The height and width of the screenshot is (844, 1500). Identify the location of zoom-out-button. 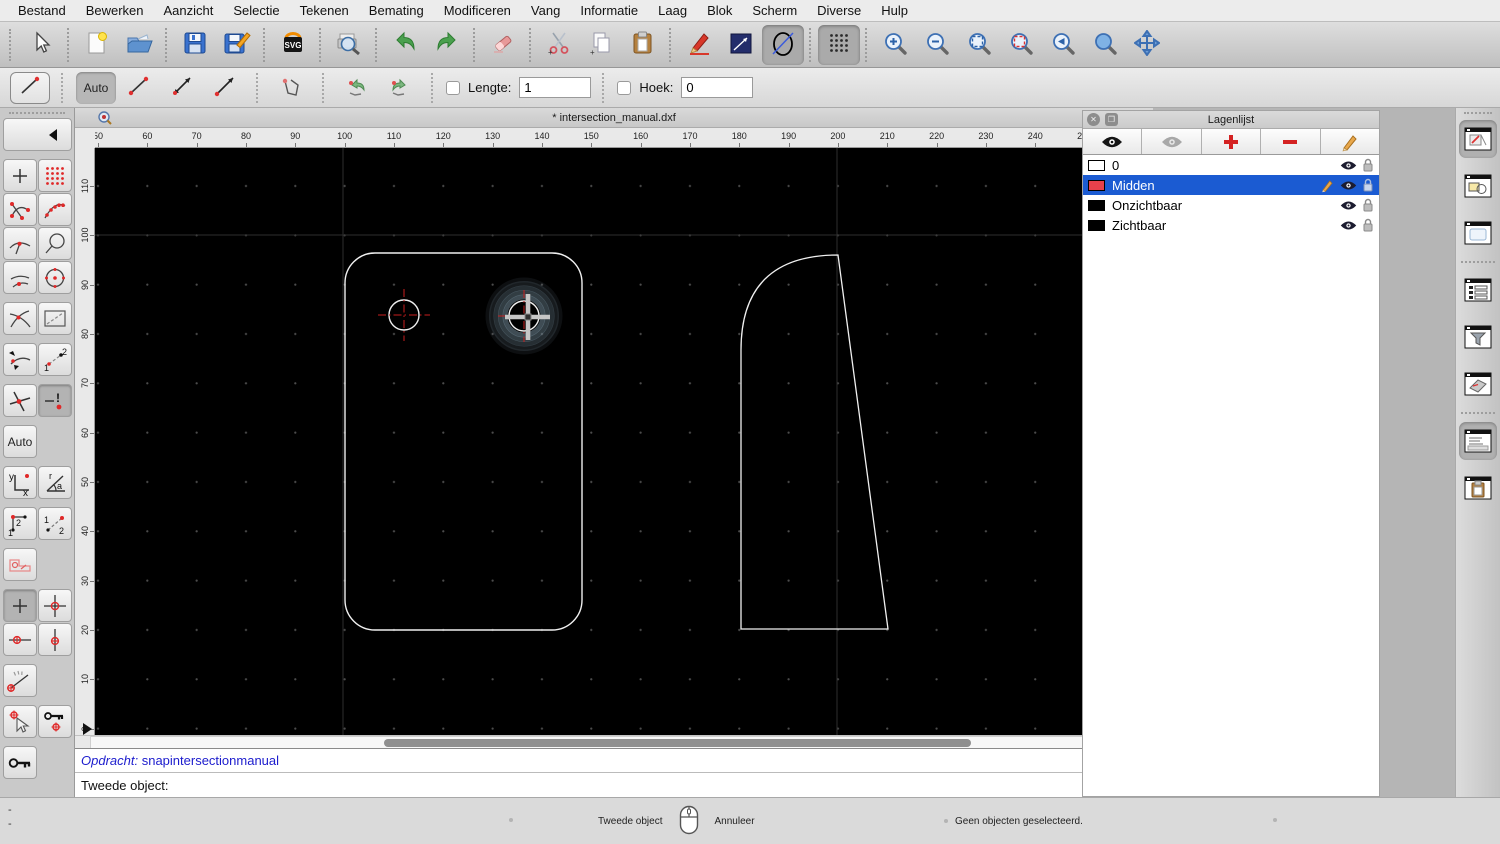
(937, 45).